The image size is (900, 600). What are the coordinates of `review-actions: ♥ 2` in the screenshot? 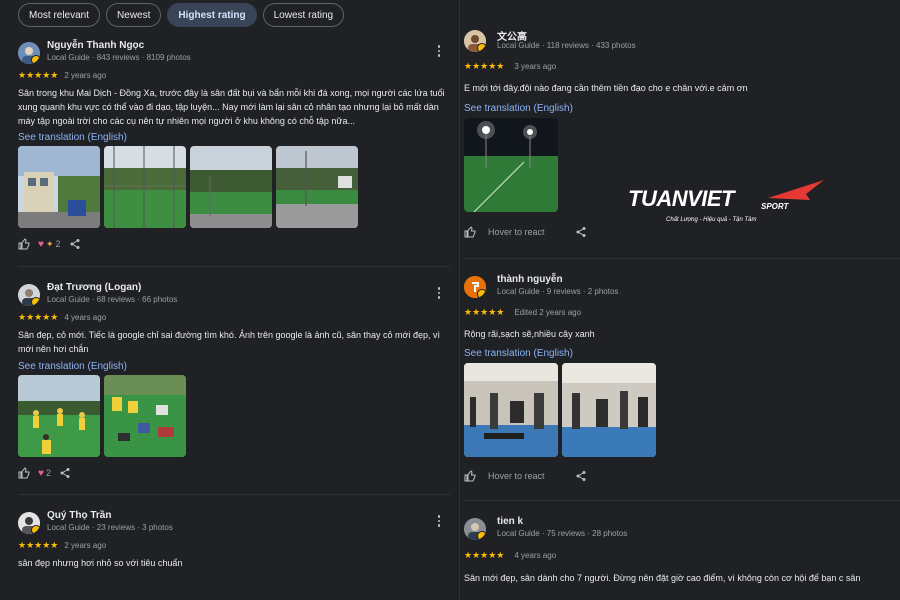 It's located at (44, 473).